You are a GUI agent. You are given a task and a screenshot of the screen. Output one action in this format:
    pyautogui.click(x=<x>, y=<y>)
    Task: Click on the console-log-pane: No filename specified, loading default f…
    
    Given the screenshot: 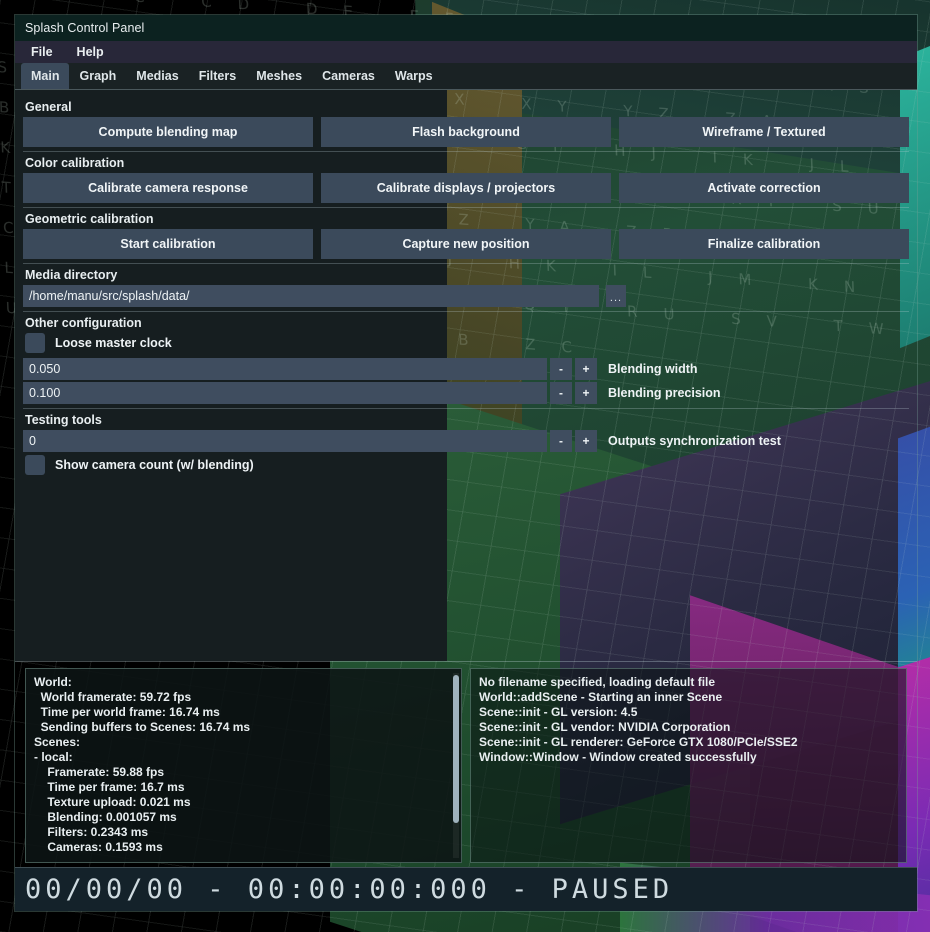 What is the action you would take?
    pyautogui.click(x=688, y=765)
    